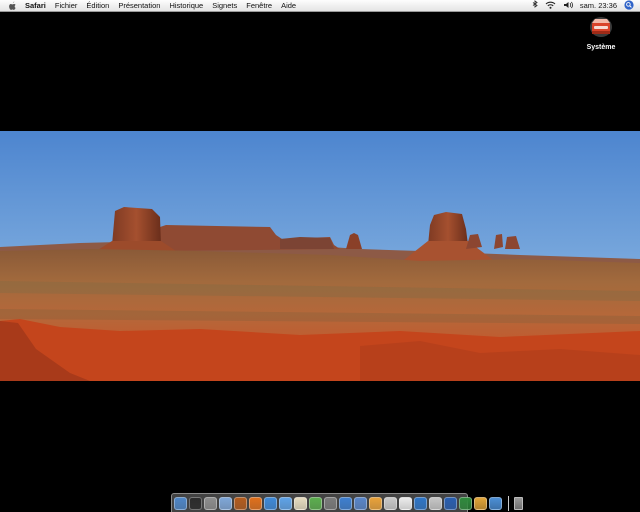 This screenshot has height=512, width=640. What do you see at coordinates (435, 503) in the screenshot?
I see `dock-icon-photo-booth` at bounding box center [435, 503].